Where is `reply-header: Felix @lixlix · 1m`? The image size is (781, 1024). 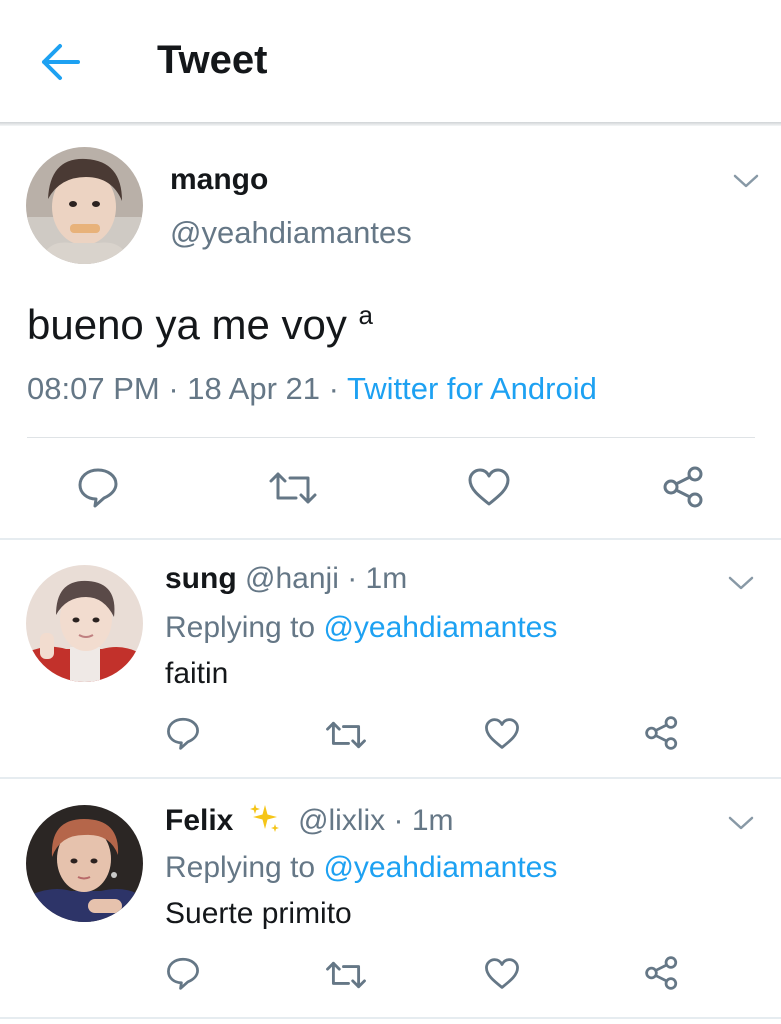 reply-header: Felix @lixlix · 1m is located at coordinates (309, 822).